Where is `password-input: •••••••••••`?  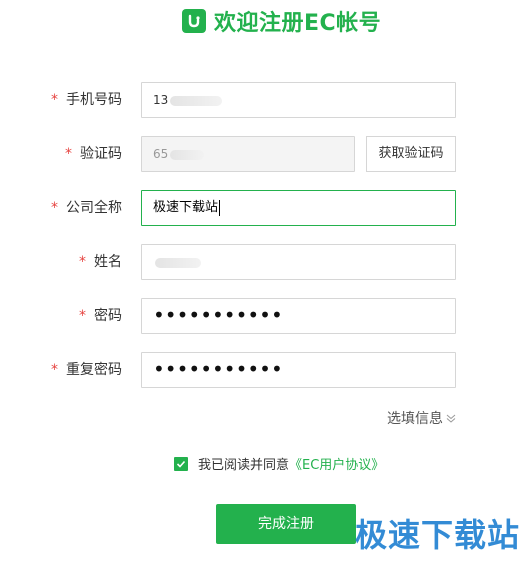
password-input: ••••••••••• is located at coordinates (298, 316).